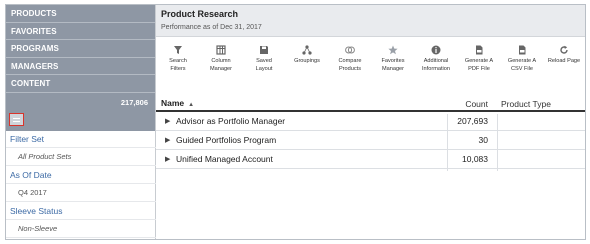  Describe the element at coordinates (436, 65) in the screenshot. I see `additional-information-label: Additional Information` at that location.